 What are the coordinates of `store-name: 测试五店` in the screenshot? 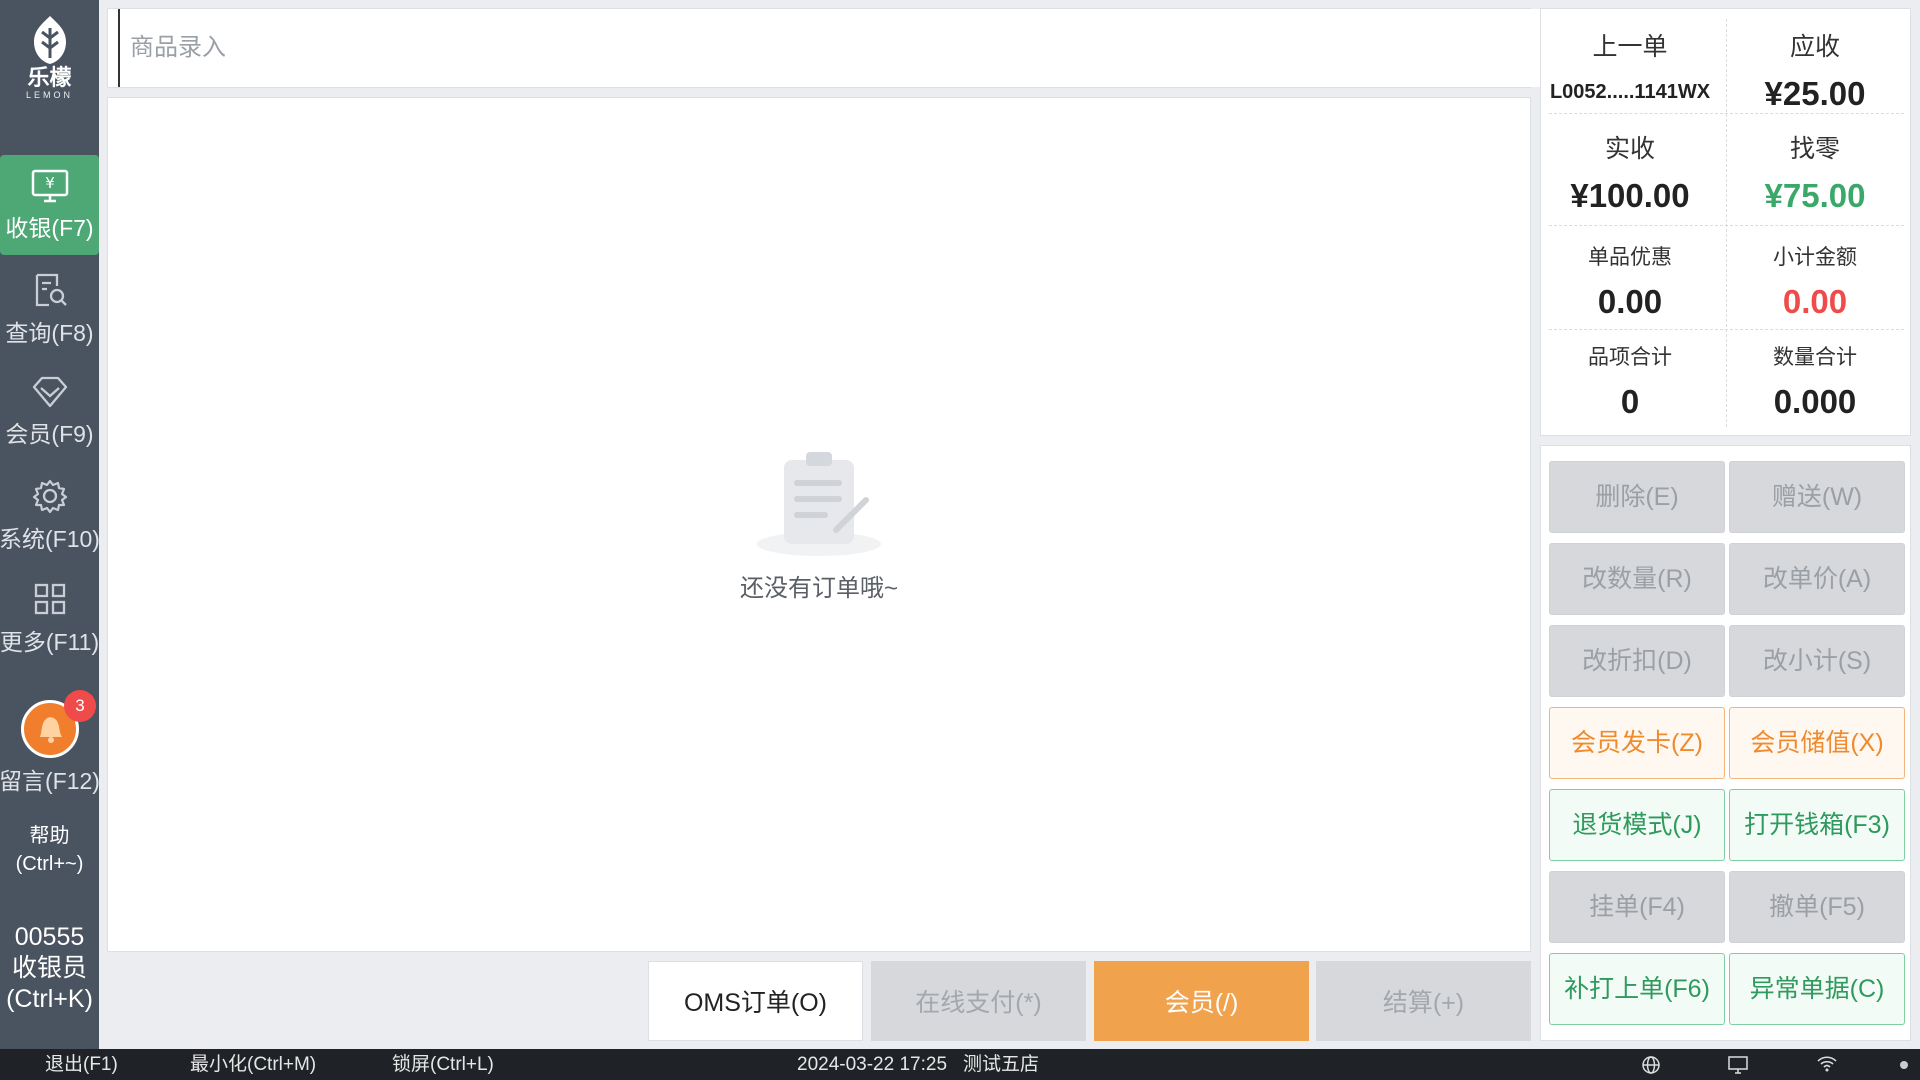 It's located at (1001, 1064).